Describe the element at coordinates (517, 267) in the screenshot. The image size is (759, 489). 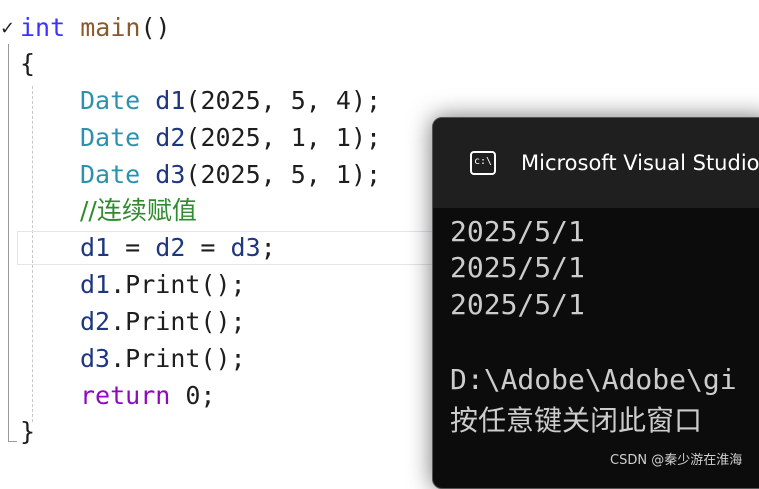
I see `console-output-line-2: 2025/5/1` at that location.